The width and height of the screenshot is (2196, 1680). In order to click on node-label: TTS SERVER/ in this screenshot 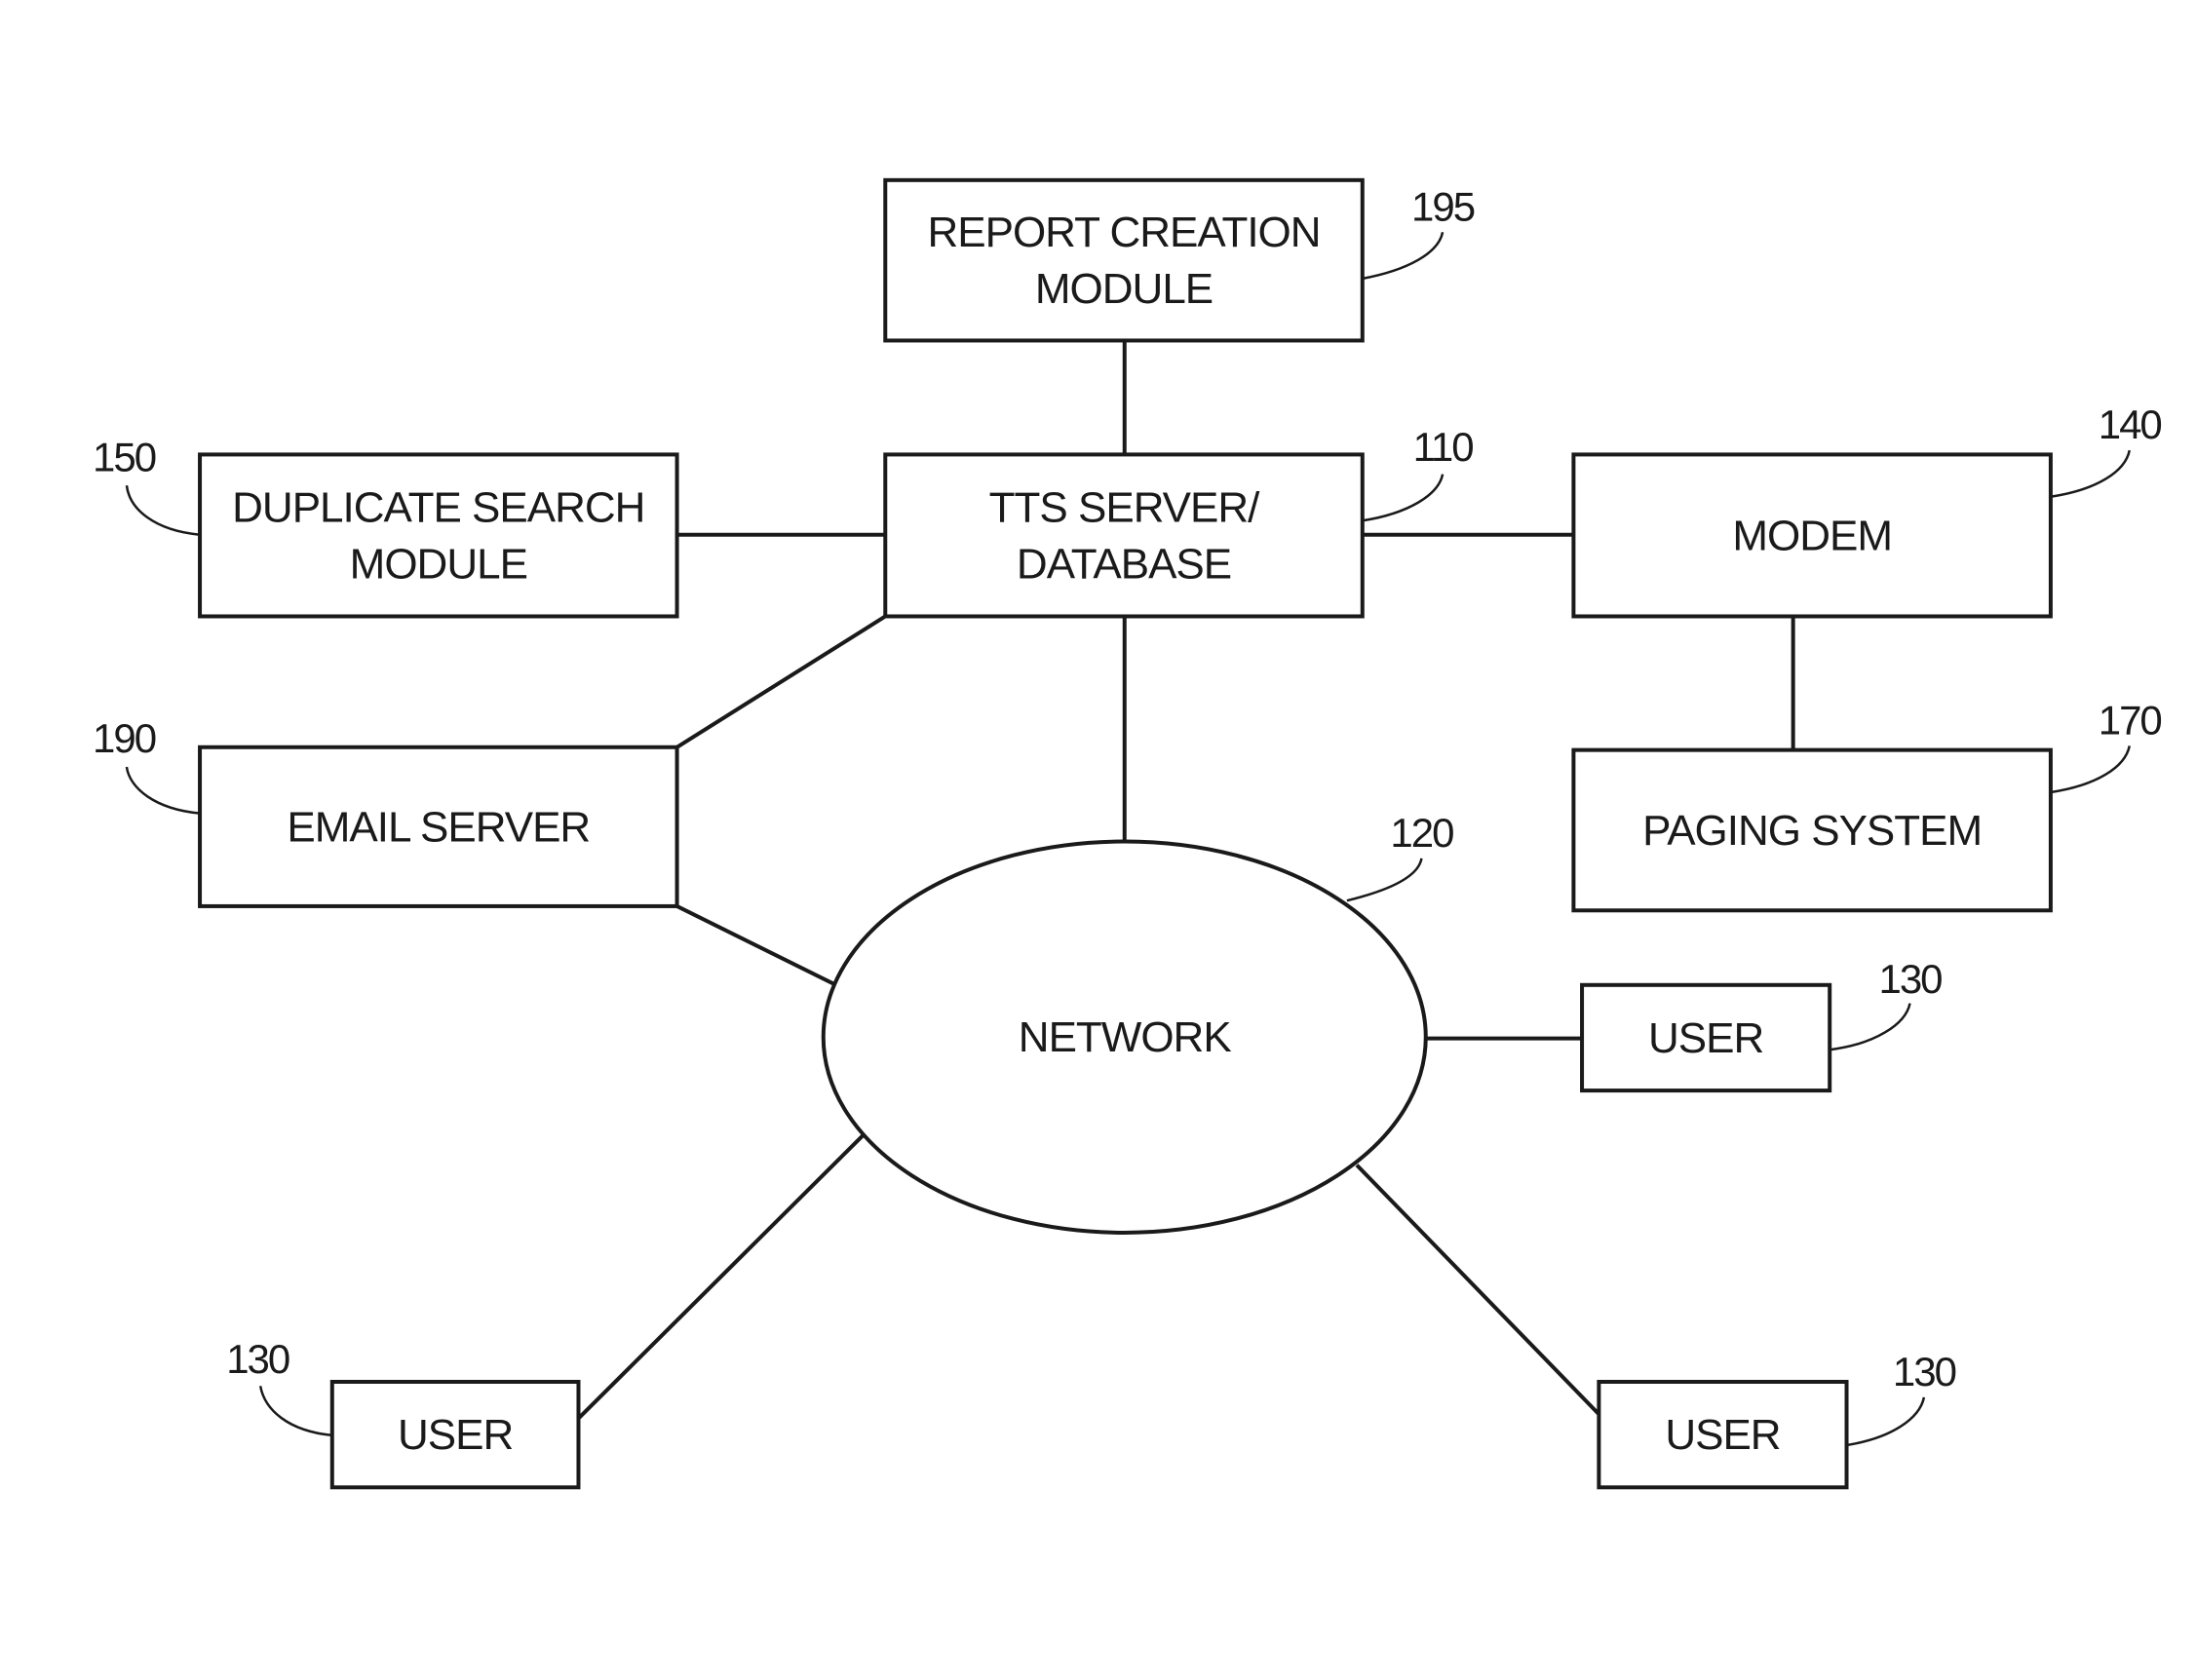, I will do `click(1124, 507)`.